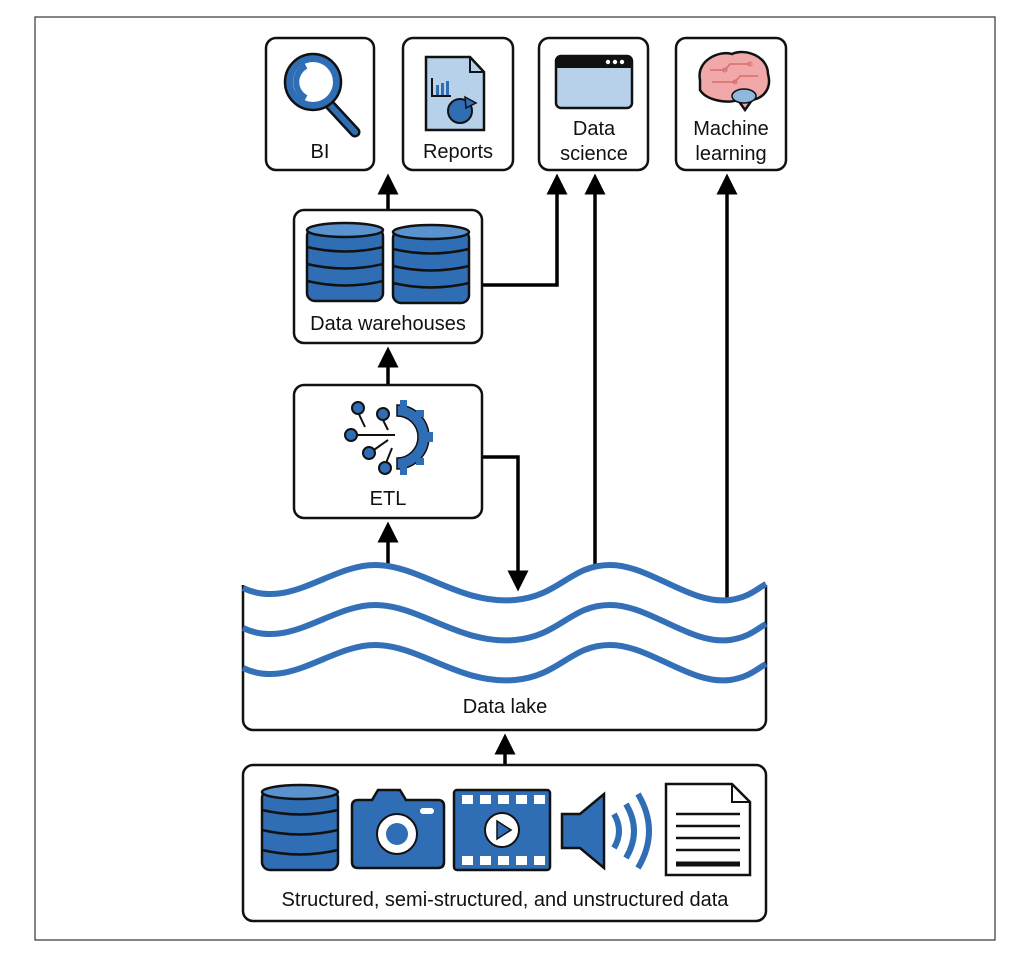  Describe the element at coordinates (505, 523) in the screenshot. I see `arrow-etl-to-lake` at that location.